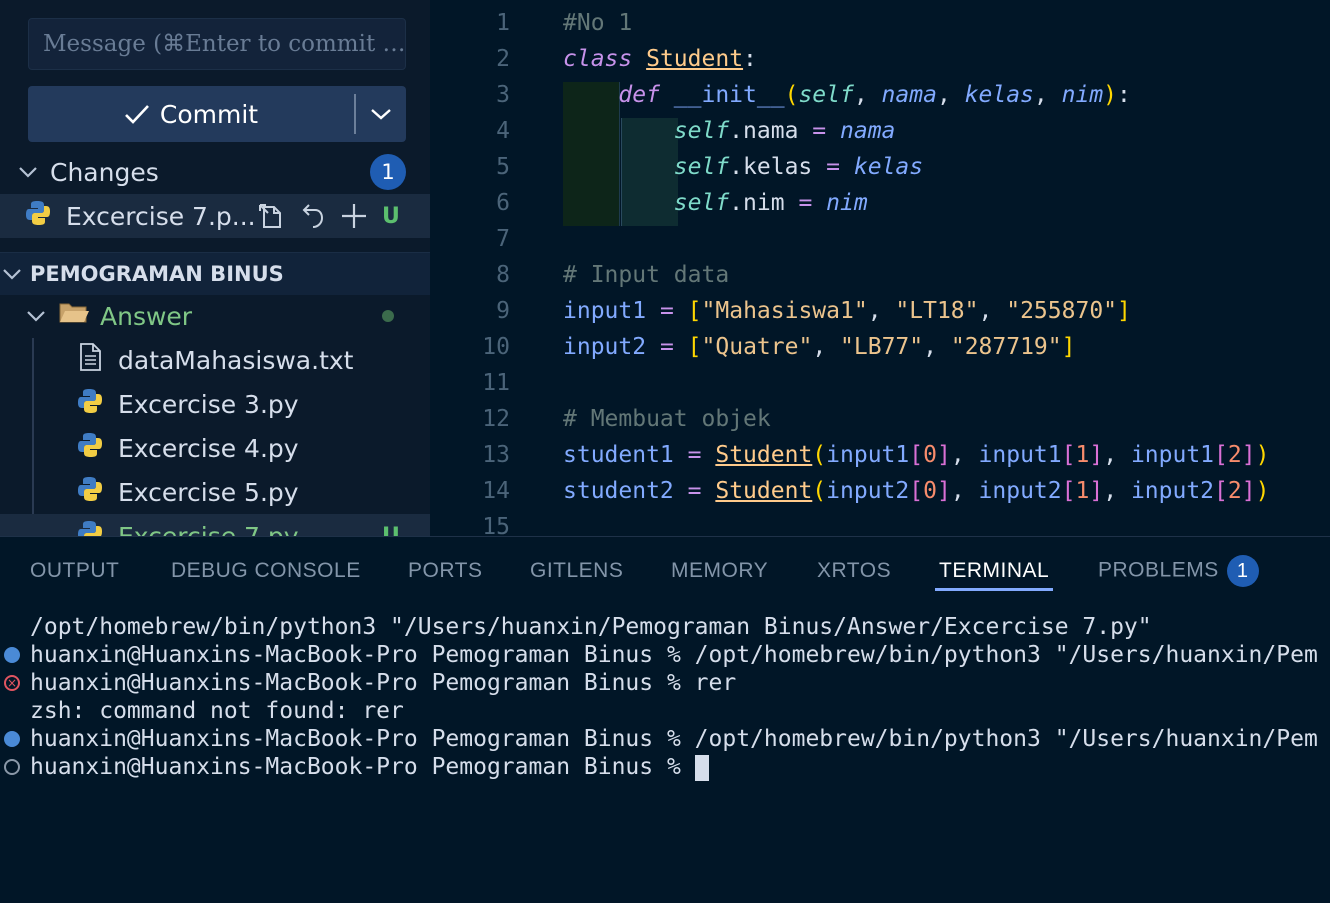 The height and width of the screenshot is (903, 1330). Describe the element at coordinates (576, 571) in the screenshot. I see `tab-gitlens: GITLENS` at that location.